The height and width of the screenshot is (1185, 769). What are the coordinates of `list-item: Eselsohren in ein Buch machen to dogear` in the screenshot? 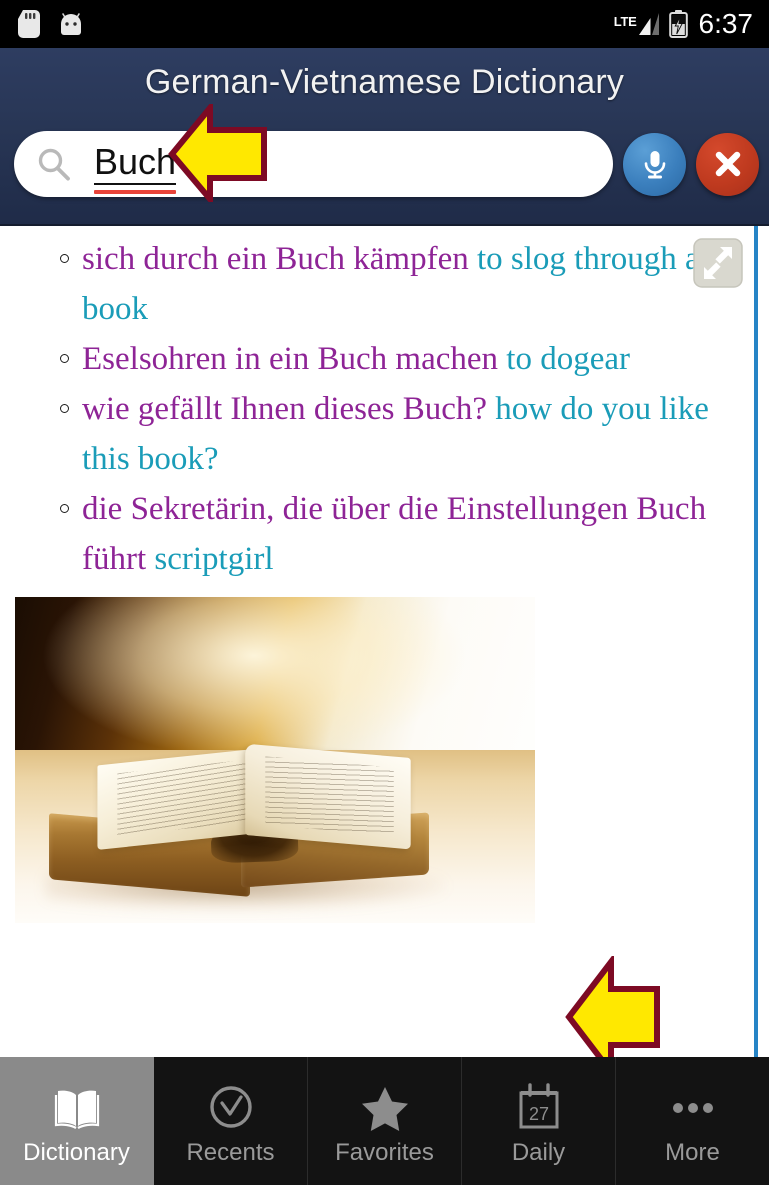 It's located at (403, 359).